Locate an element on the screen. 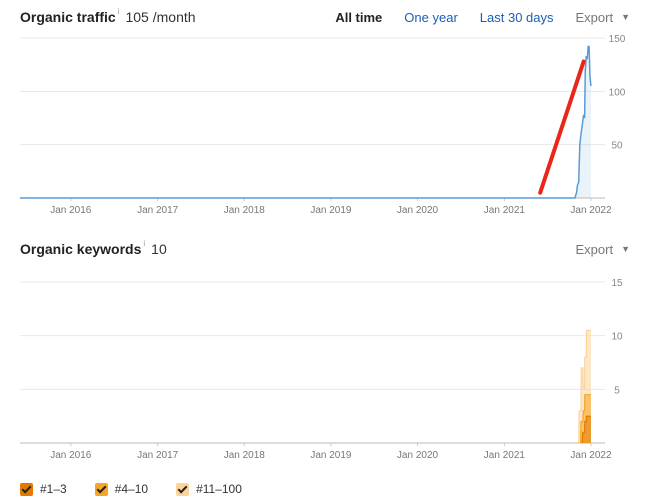 The width and height of the screenshot is (650, 500). y-tick-label: 150 is located at coordinates (617, 39).